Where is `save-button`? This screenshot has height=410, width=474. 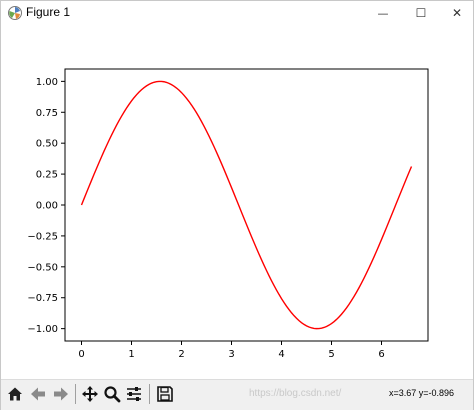
save-button is located at coordinates (165, 394).